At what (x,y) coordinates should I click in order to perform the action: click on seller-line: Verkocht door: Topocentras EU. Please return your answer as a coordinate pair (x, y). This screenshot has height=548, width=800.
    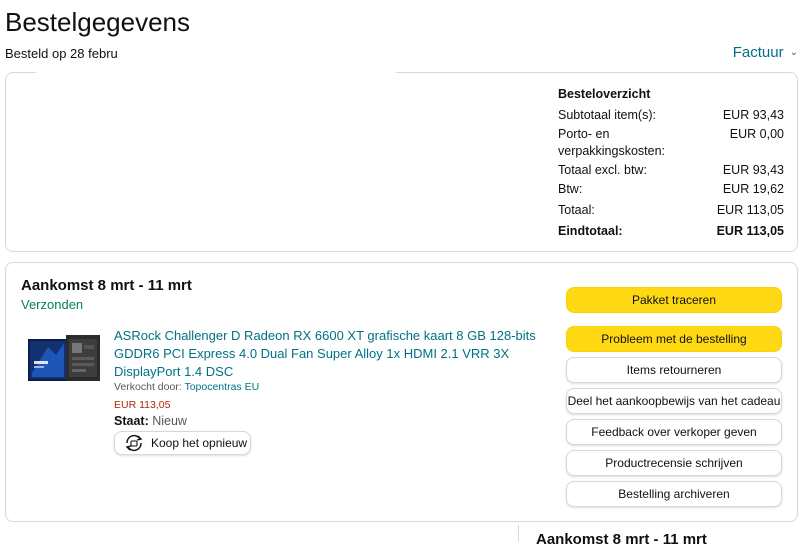
    Looking at the image, I should click on (186, 387).